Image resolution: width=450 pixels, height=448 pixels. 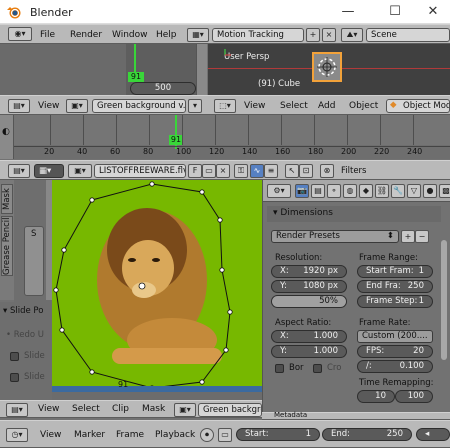 What do you see at coordinates (166, 35) in the screenshot?
I see `menu-help: Help` at bounding box center [166, 35].